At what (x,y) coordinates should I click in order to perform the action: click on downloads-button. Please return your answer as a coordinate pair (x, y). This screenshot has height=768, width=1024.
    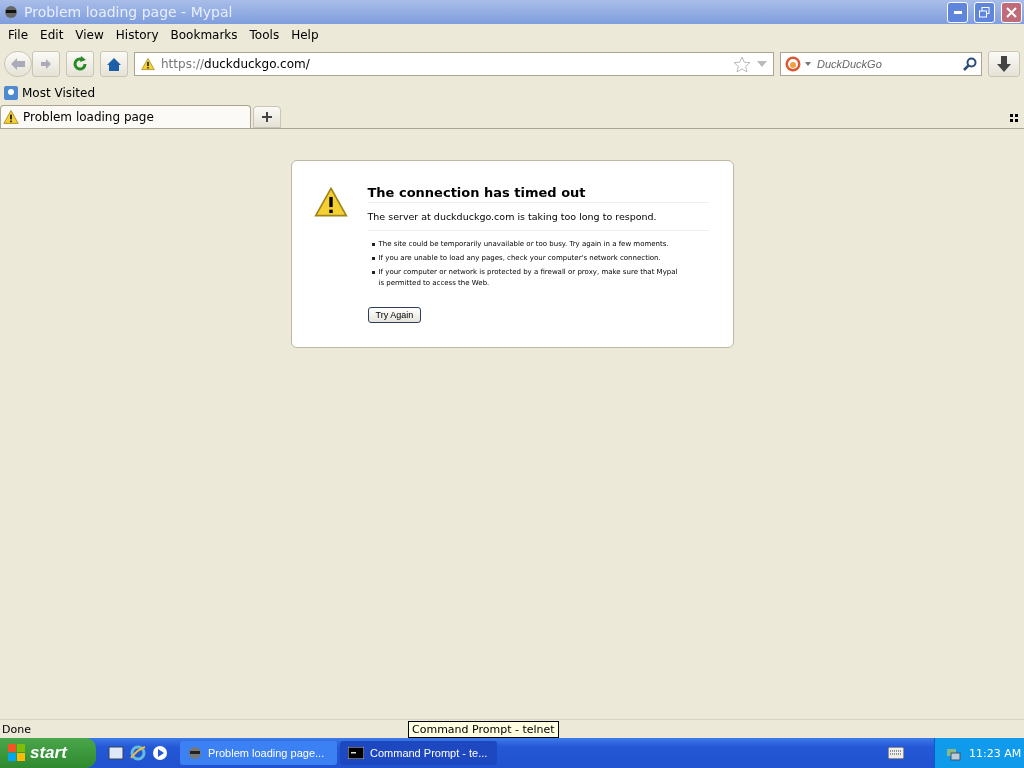
    Looking at the image, I should click on (1004, 64).